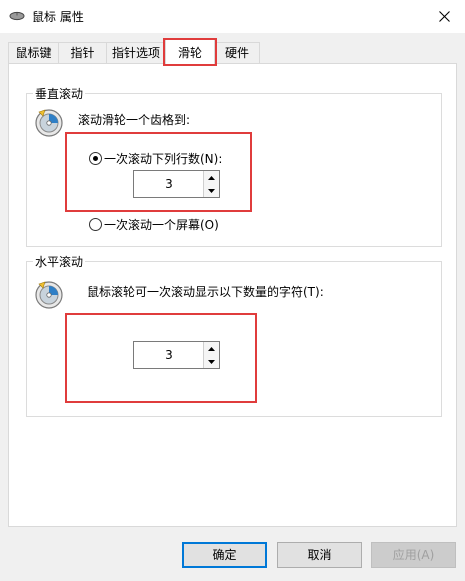 The height and width of the screenshot is (581, 465). I want to click on tab-mouse-buttons: 鼠标键, so click(33, 52).